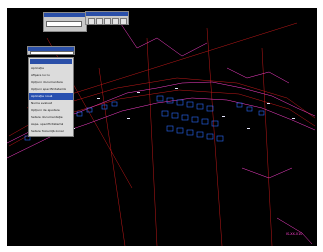 The image size is (323, 252). What do you see at coordinates (51, 82) in the screenshot?
I see `menu-item: Opţiuni documentare` at bounding box center [51, 82].